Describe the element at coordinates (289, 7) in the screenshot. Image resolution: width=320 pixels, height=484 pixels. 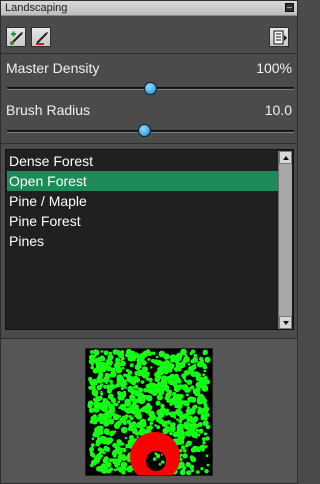
I see `collapse-panel-button` at that location.